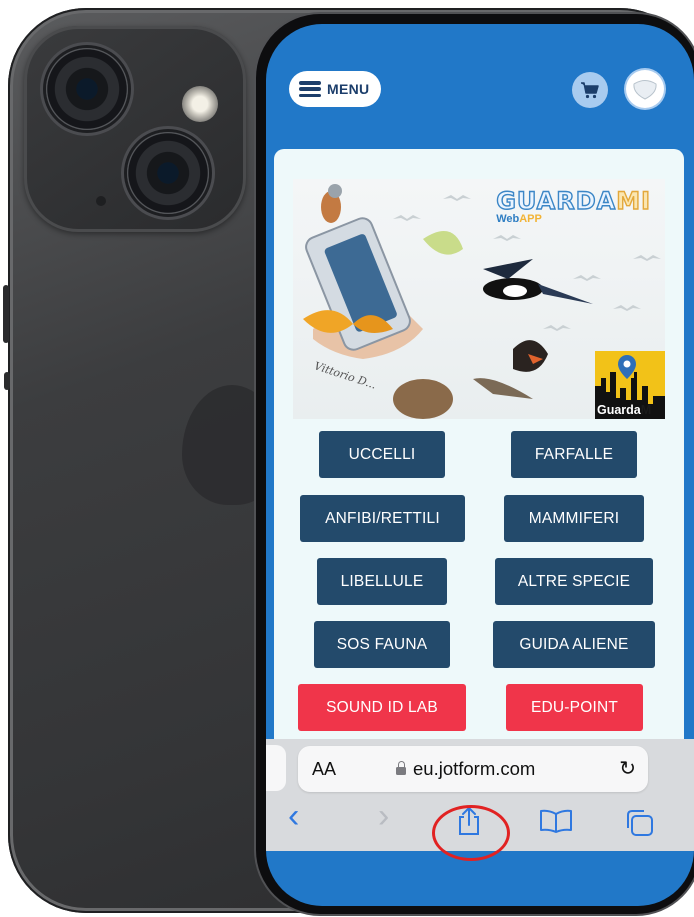  What do you see at coordinates (382, 707) in the screenshot?
I see `sound-id-lab-button: SOUND ID LAB` at bounding box center [382, 707].